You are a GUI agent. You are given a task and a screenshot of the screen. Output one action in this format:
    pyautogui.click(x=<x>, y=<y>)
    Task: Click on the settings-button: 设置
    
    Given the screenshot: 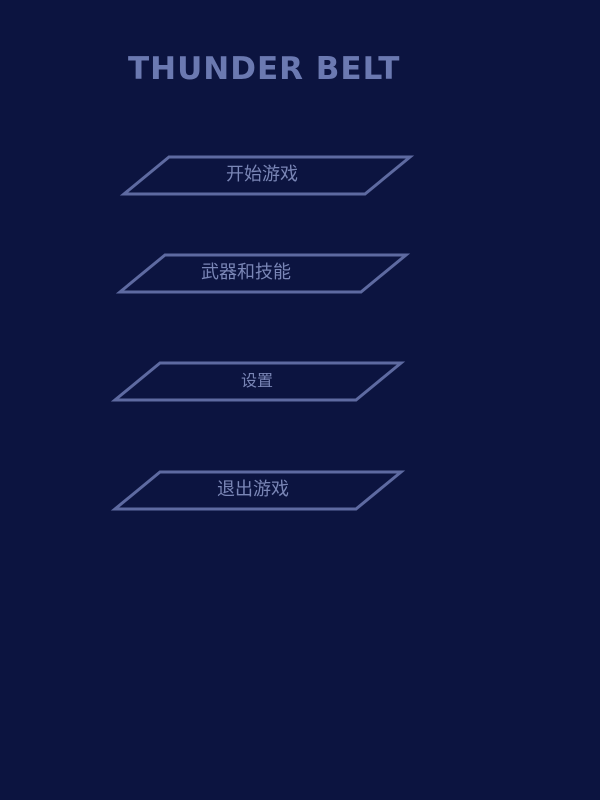 What is the action you would take?
    pyautogui.click(x=258, y=381)
    